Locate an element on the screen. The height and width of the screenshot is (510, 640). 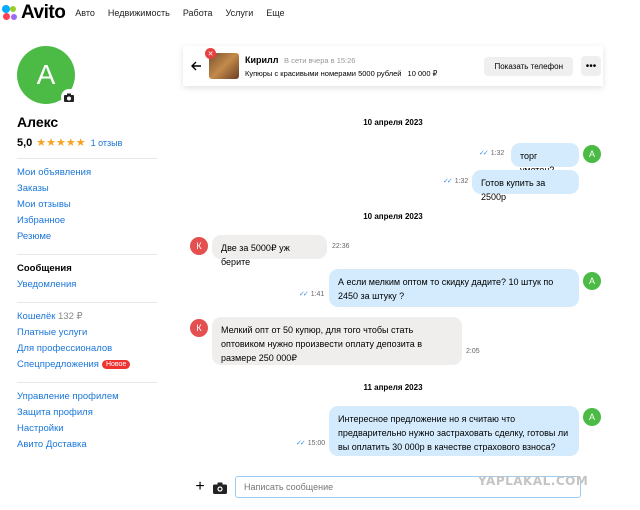
menu-paid-services: Платные услуги is located at coordinates (87, 333).